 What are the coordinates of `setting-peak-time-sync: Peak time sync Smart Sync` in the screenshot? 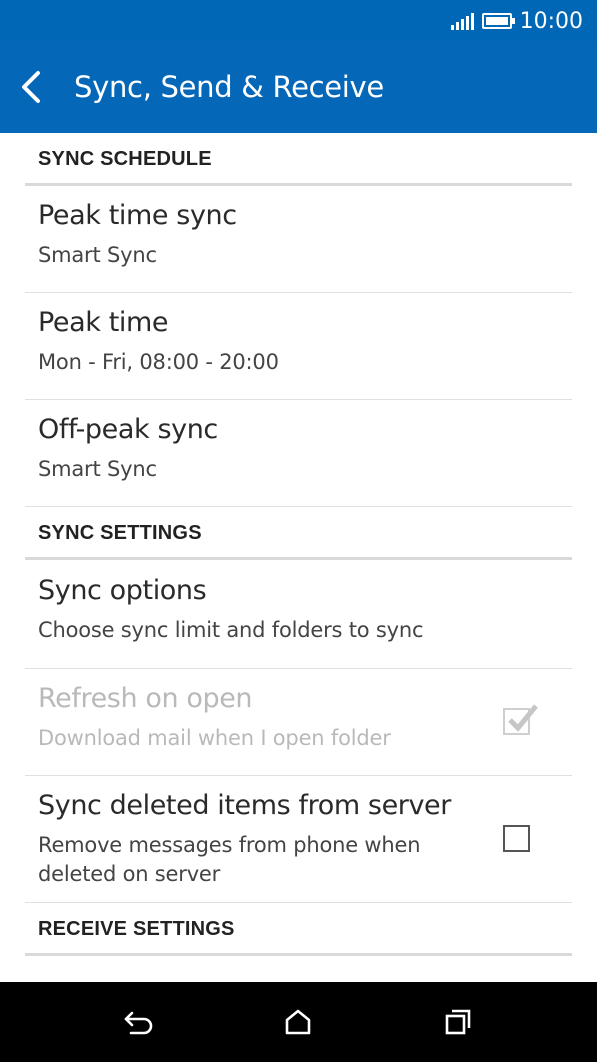 It's located at (298, 239).